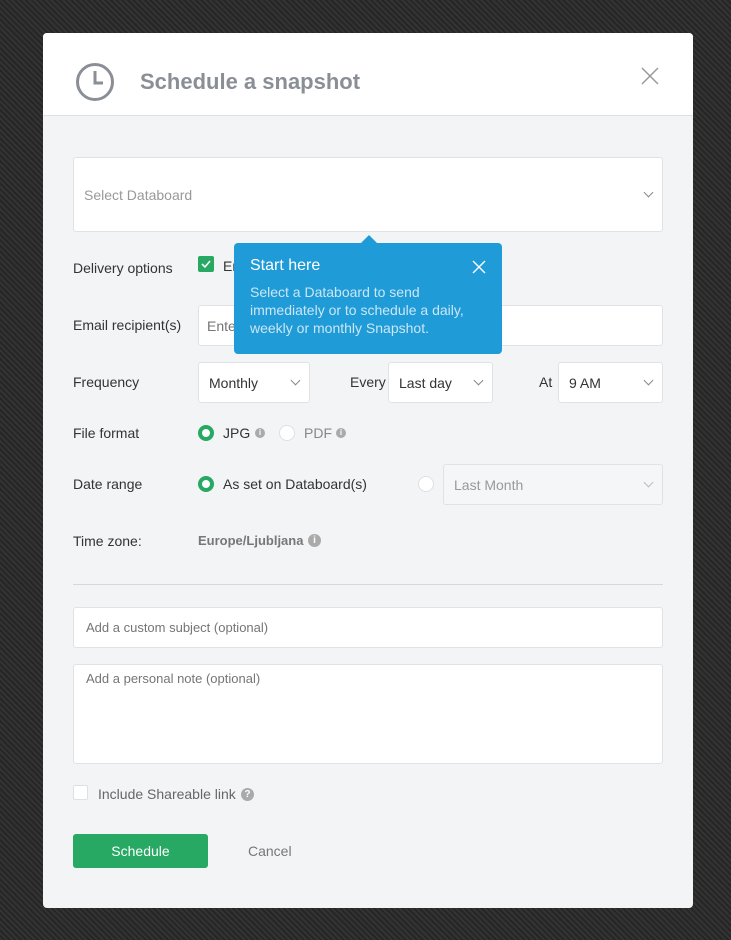  What do you see at coordinates (285, 265) in the screenshot?
I see `tooltip-title: Start here` at bounding box center [285, 265].